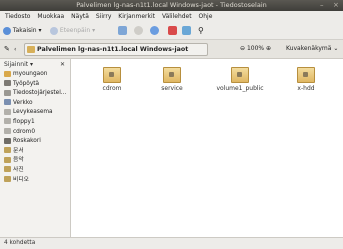 The image size is (343, 249). I want to click on file-item: x-hdd, so click(306, 80).